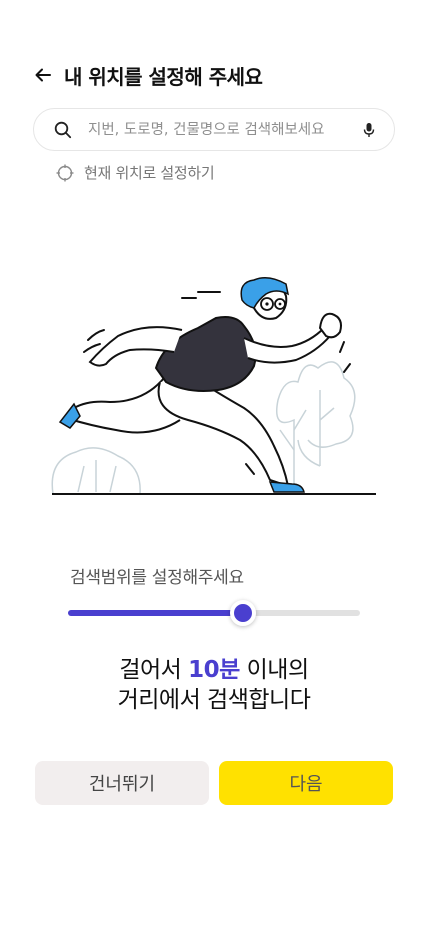  I want to click on result-line-1: 걸어서 10분 이내의, so click(214, 670).